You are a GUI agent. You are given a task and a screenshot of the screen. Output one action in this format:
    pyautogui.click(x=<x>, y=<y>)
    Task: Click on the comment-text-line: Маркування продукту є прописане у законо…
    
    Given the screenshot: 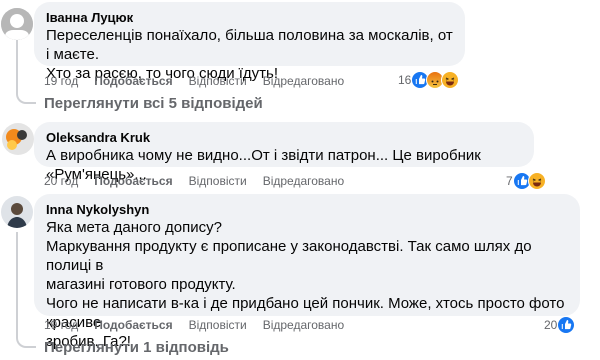 What is the action you would take?
    pyautogui.click(x=289, y=256)
    